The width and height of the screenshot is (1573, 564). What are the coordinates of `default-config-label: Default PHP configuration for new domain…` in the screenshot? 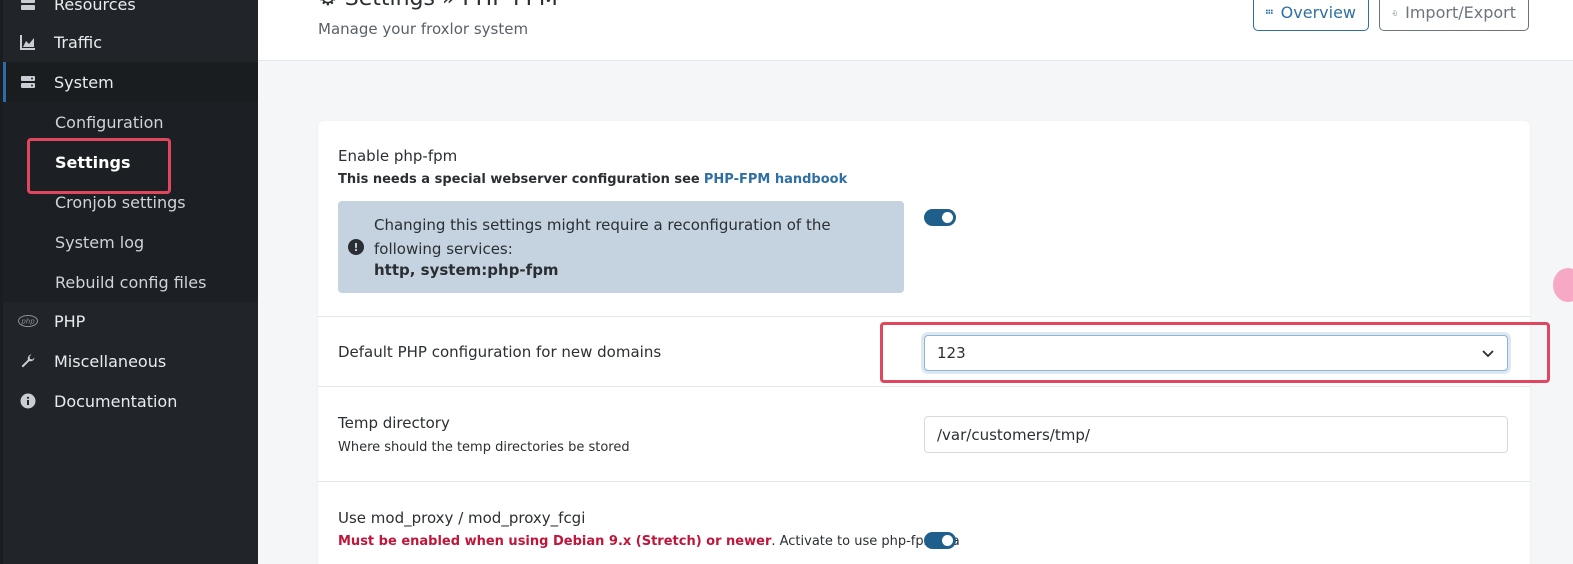 It's located at (500, 352).